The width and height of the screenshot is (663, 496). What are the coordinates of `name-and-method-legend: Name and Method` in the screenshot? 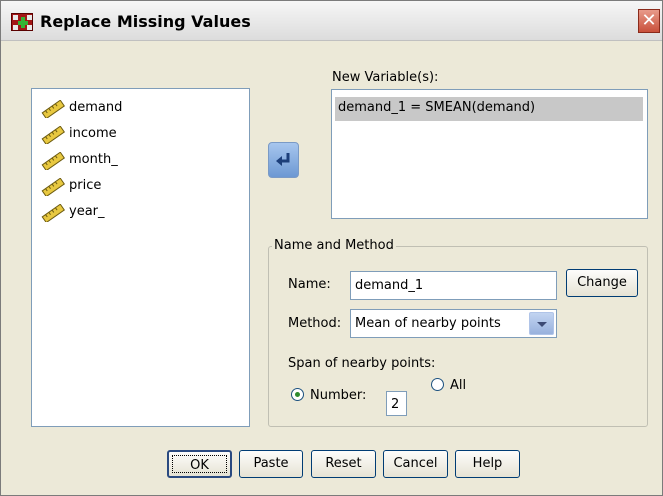 It's located at (334, 245).